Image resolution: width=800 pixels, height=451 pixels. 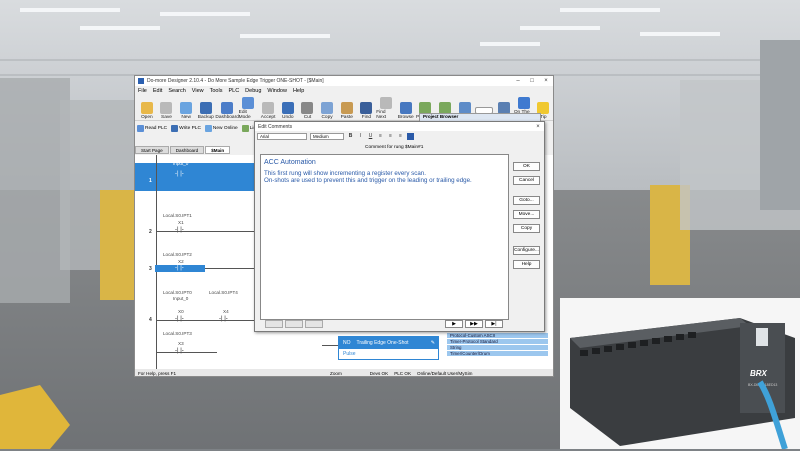 What do you see at coordinates (282, 136) in the screenshot?
I see `font-select: Arial` at bounding box center [282, 136].